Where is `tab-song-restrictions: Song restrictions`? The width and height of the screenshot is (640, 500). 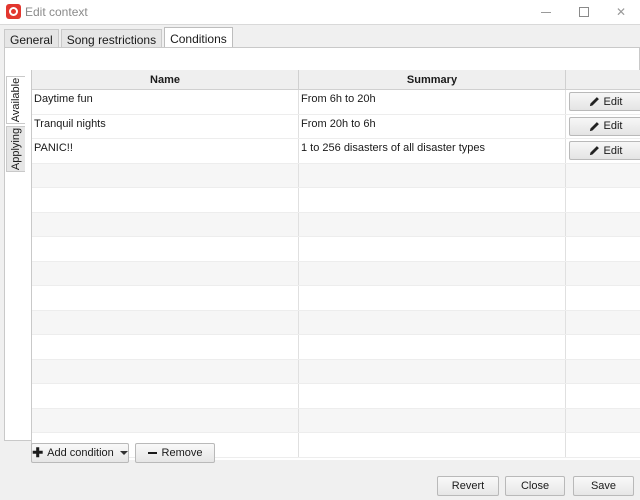
tab-song-restrictions: Song restrictions is located at coordinates (111, 39).